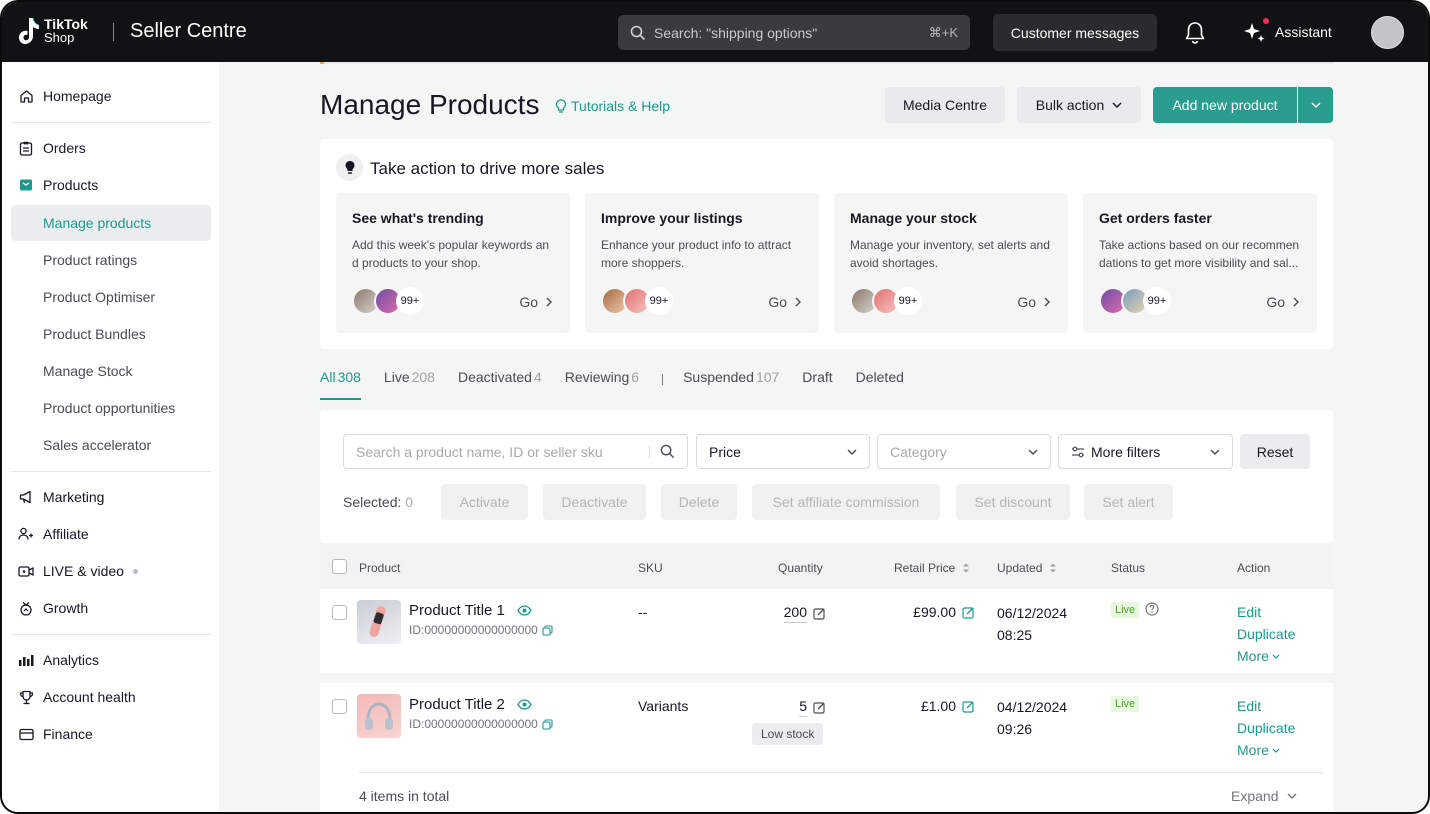  Describe the element at coordinates (55, 734) in the screenshot. I see `sidebar-item-finance: Finance` at that location.